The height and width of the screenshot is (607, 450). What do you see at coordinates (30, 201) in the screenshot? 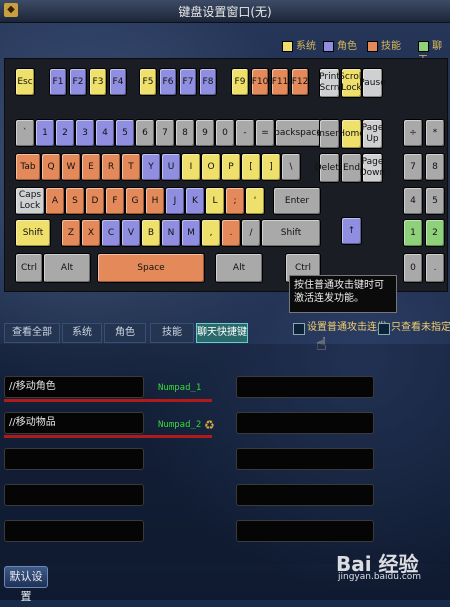
I see `key: Caps Lock` at bounding box center [30, 201].